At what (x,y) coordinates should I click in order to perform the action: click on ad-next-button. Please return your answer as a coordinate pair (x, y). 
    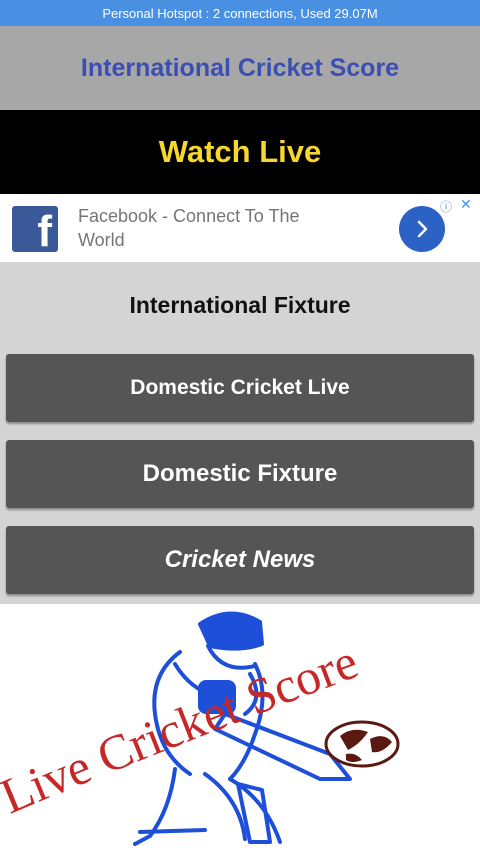
    Looking at the image, I should click on (422, 229).